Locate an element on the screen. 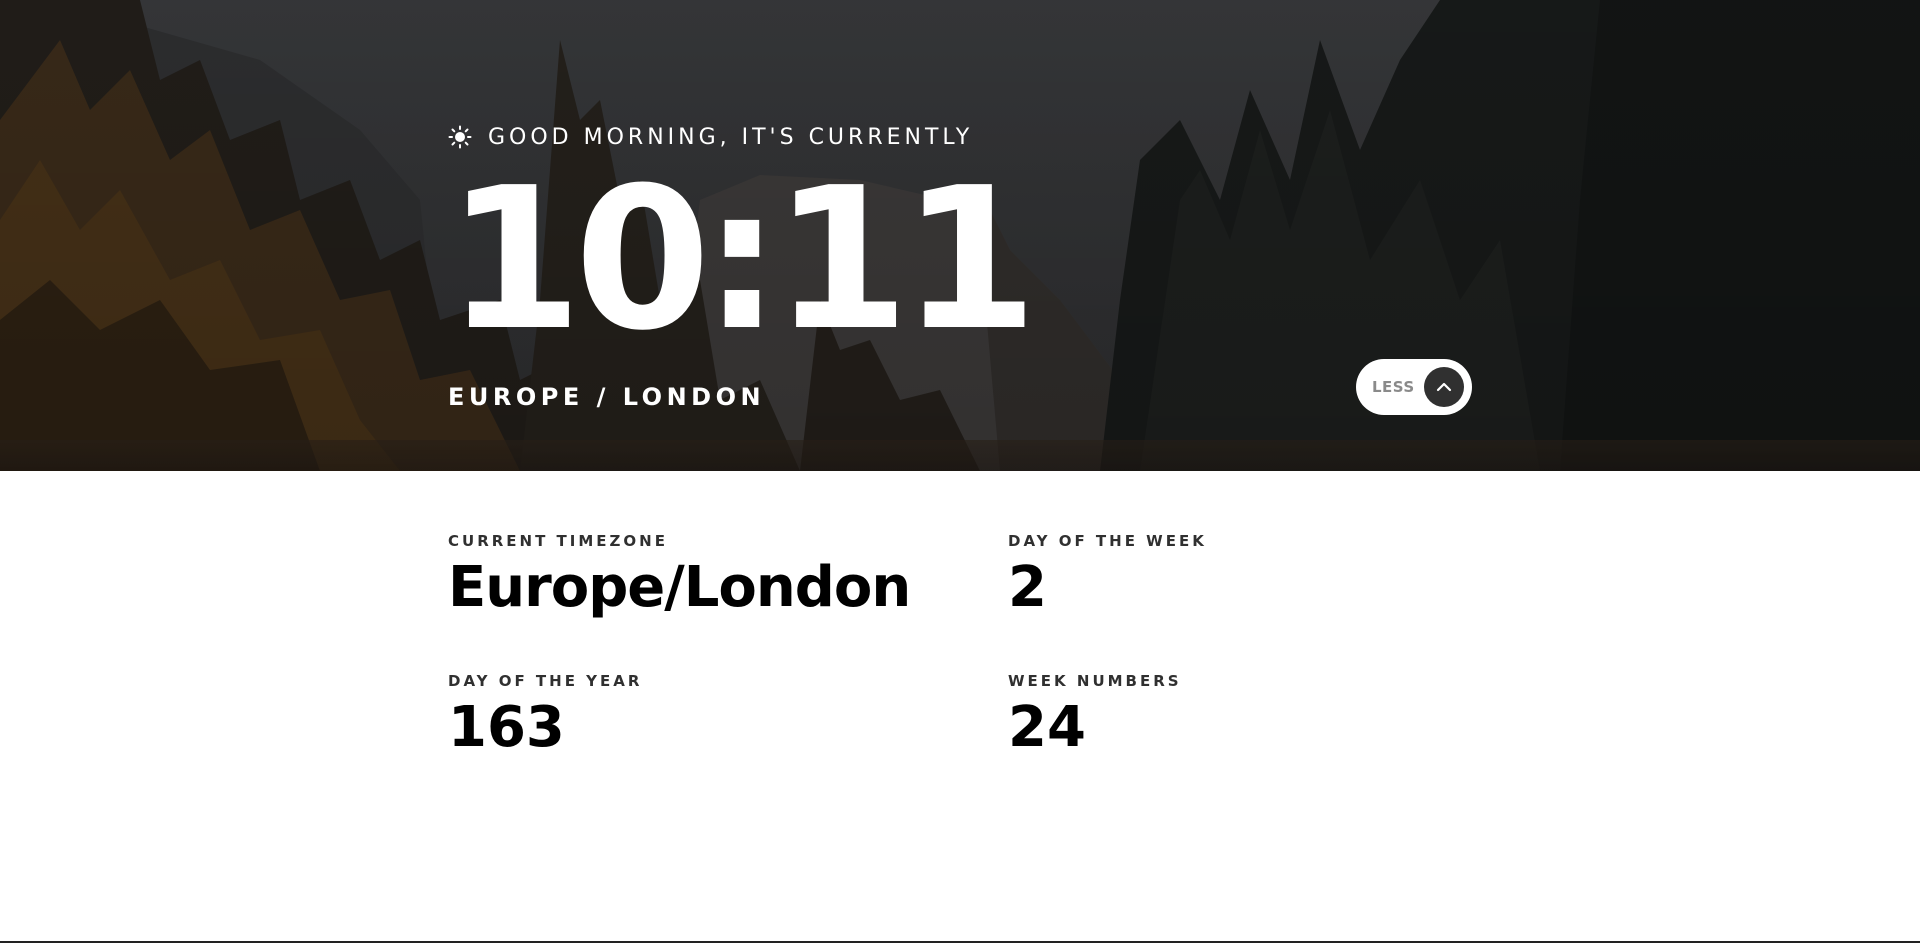 Image resolution: width=1920 pixels, height=944 pixels. timezone-value: Europe/London is located at coordinates (679, 587).